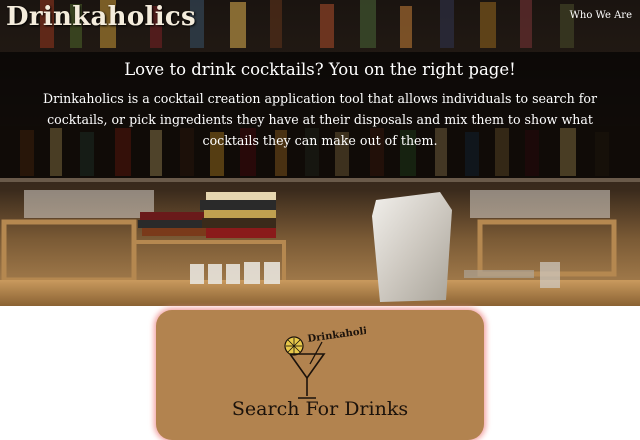 Image resolution: width=640 pixels, height=440 pixels. What do you see at coordinates (325, 361) in the screenshot?
I see `cocktail-glass-logo-icon: Drinkaholics` at bounding box center [325, 361].